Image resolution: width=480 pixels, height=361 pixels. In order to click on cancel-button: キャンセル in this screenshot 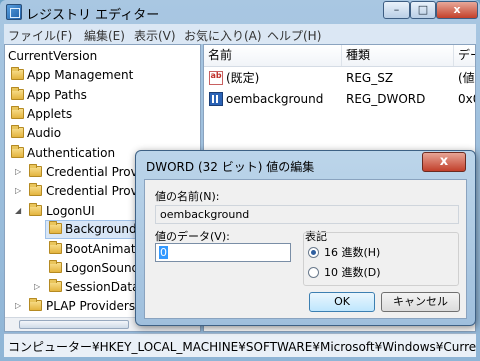, I will do `click(420, 302)`.